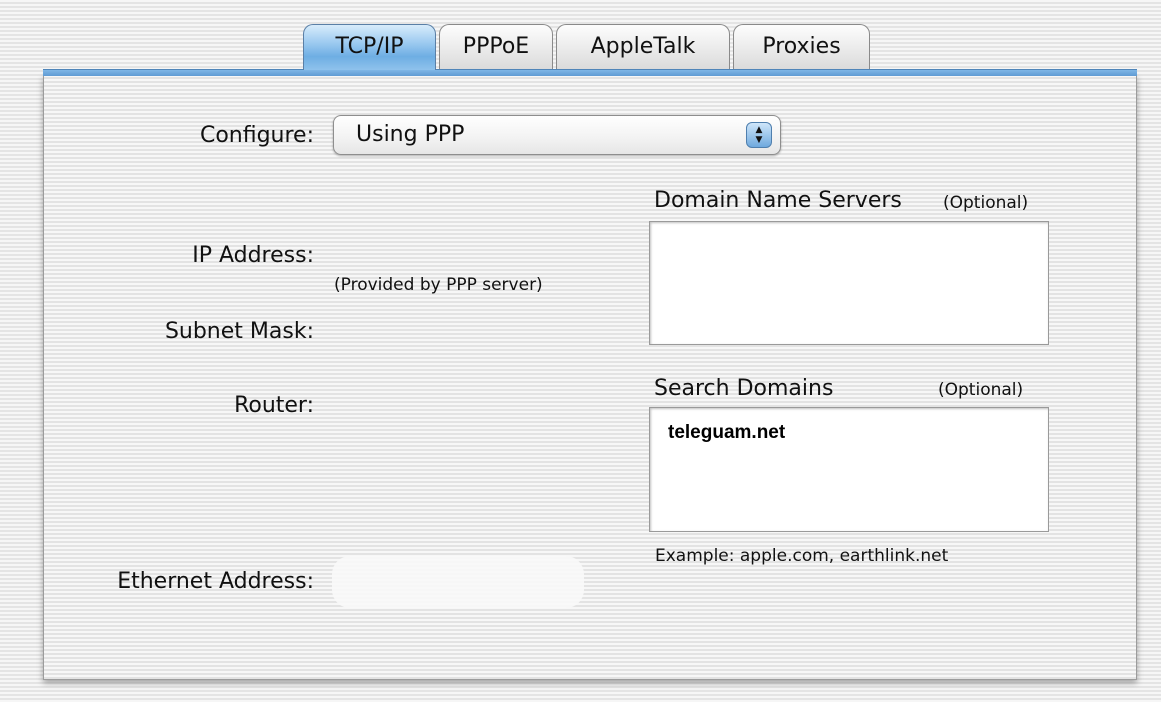  Describe the element at coordinates (458, 582) in the screenshot. I see `ethernet-address-value` at that location.